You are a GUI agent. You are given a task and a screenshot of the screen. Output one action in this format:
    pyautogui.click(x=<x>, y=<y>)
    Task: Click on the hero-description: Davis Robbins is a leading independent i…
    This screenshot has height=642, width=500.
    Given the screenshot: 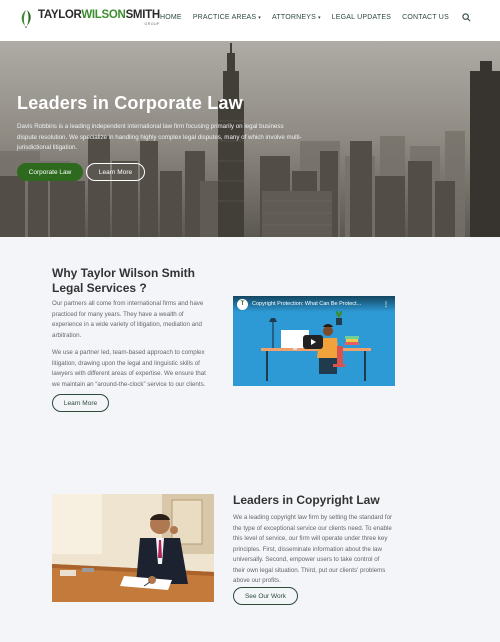 What is the action you would take?
    pyautogui.click(x=159, y=137)
    